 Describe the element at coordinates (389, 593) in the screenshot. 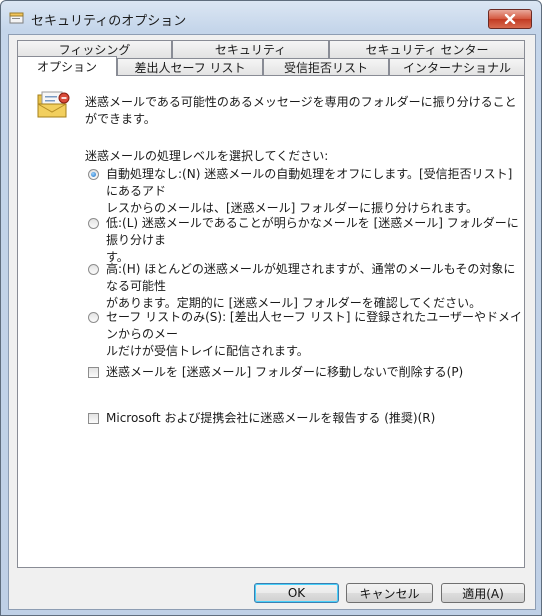

I see `cancel-button: キャンセル` at that location.